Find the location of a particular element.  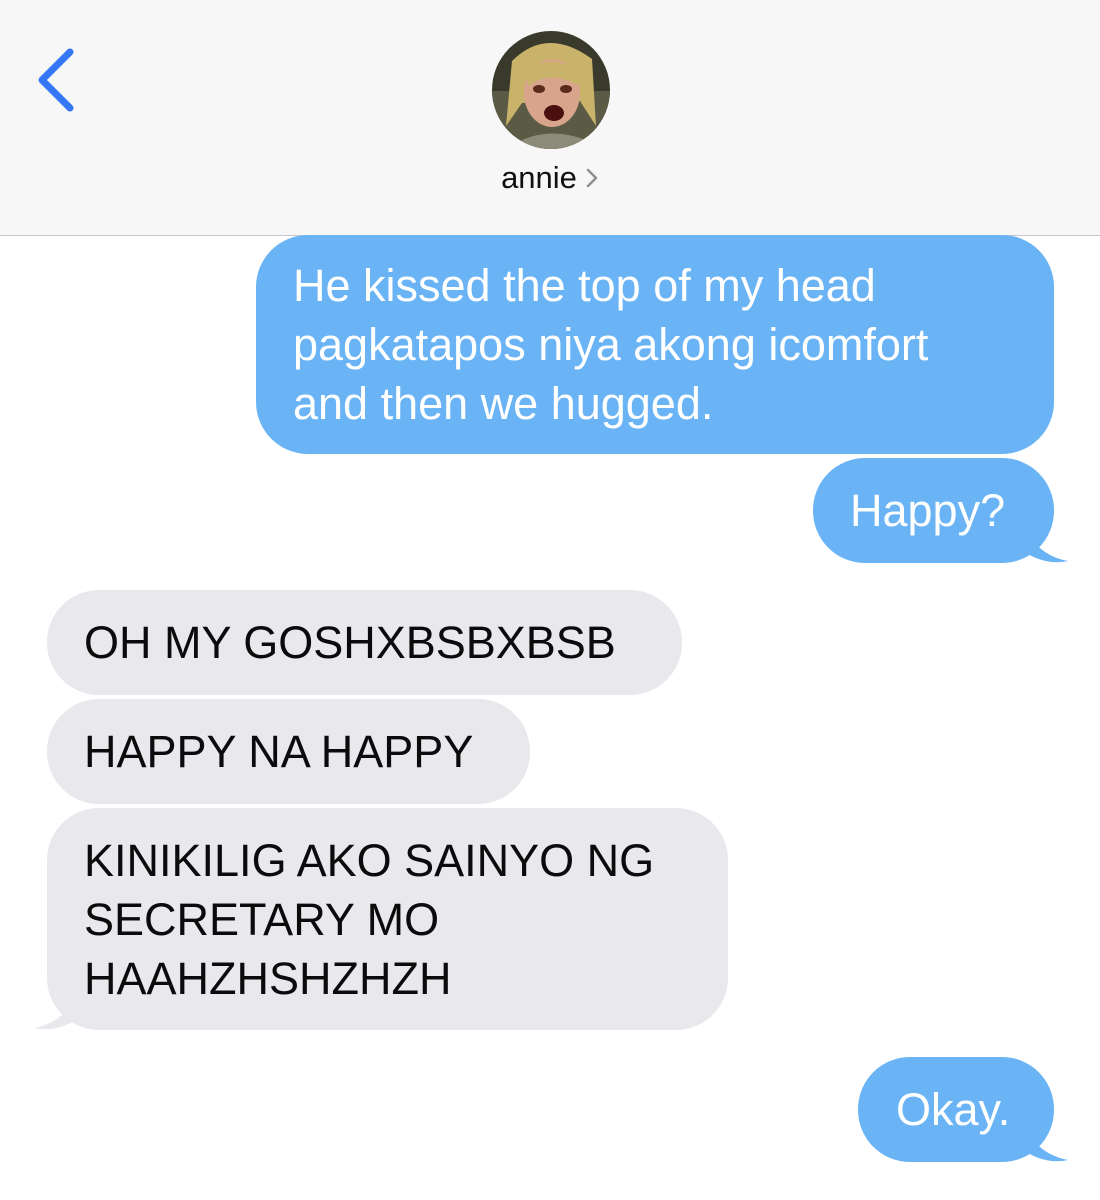

message-line: KINIKILIG AKO SAINYO NG is located at coordinates (369, 860).